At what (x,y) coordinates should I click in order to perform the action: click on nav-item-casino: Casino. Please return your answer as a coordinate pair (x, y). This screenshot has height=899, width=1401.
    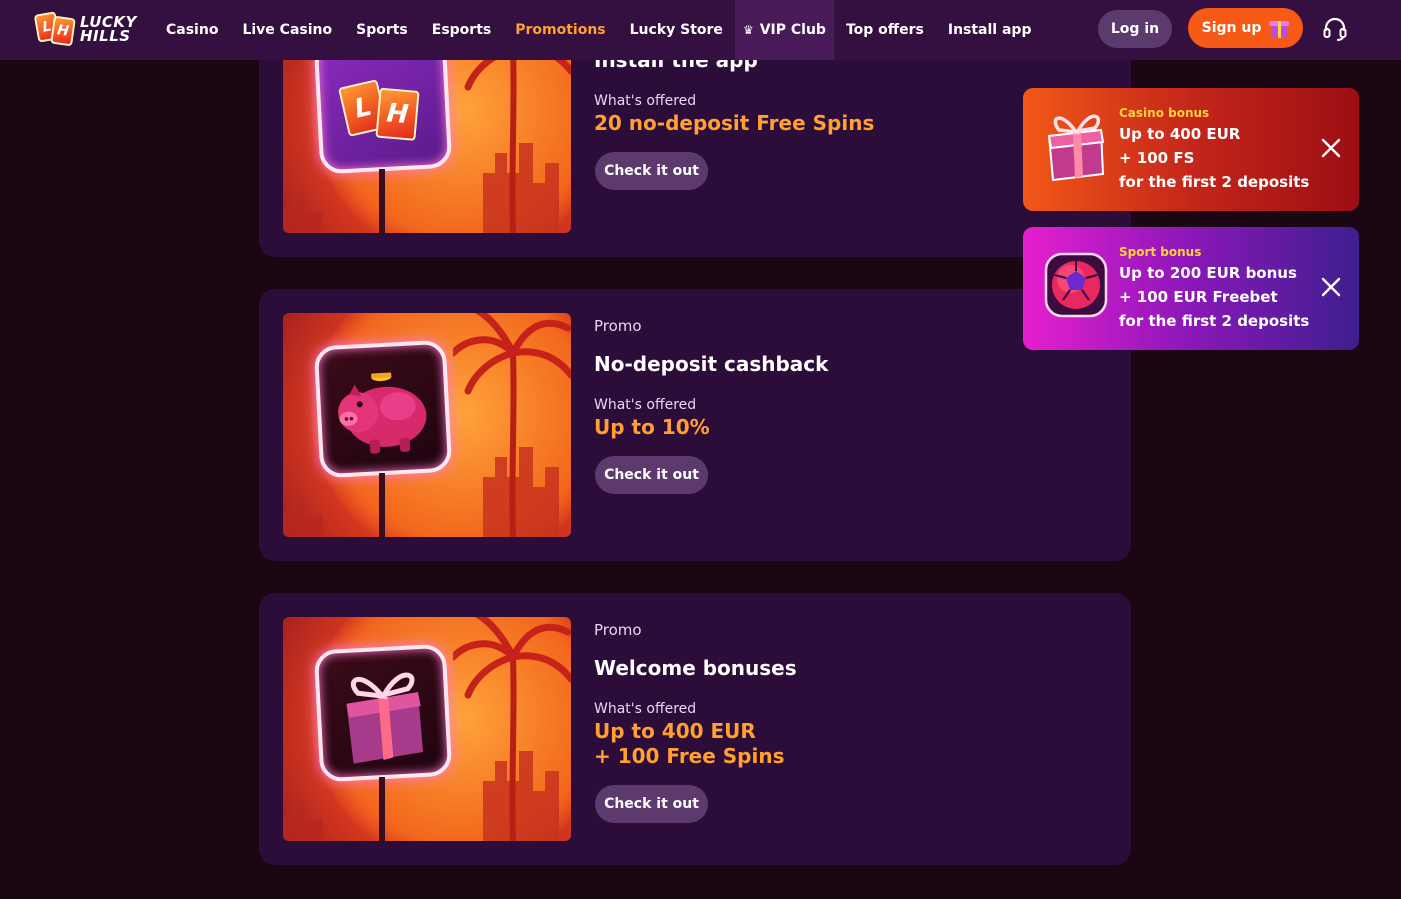
    Looking at the image, I should click on (192, 30).